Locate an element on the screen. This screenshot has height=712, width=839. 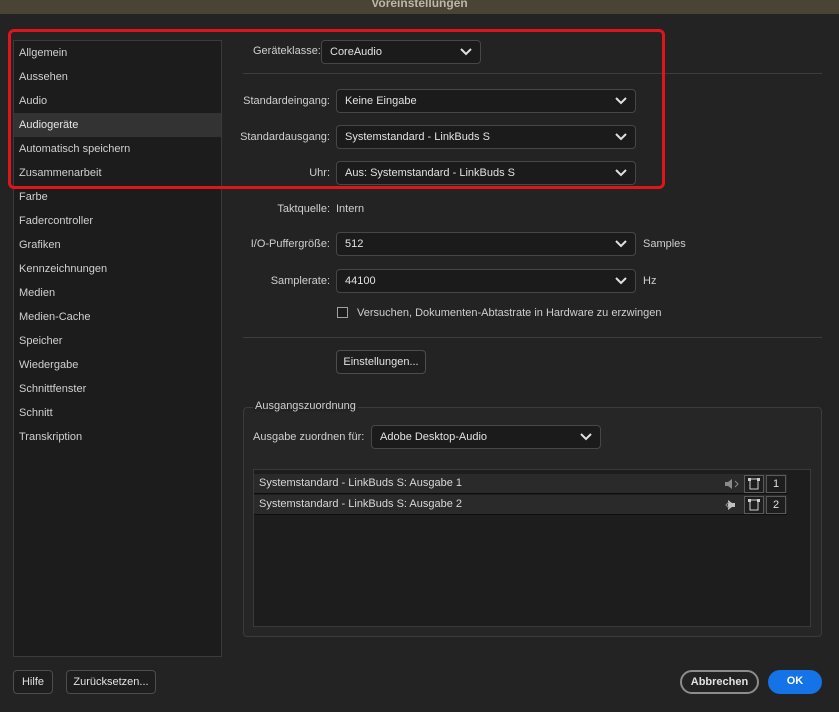
map-output-dropdown: Adobe Desktop-Audio is located at coordinates (486, 437).